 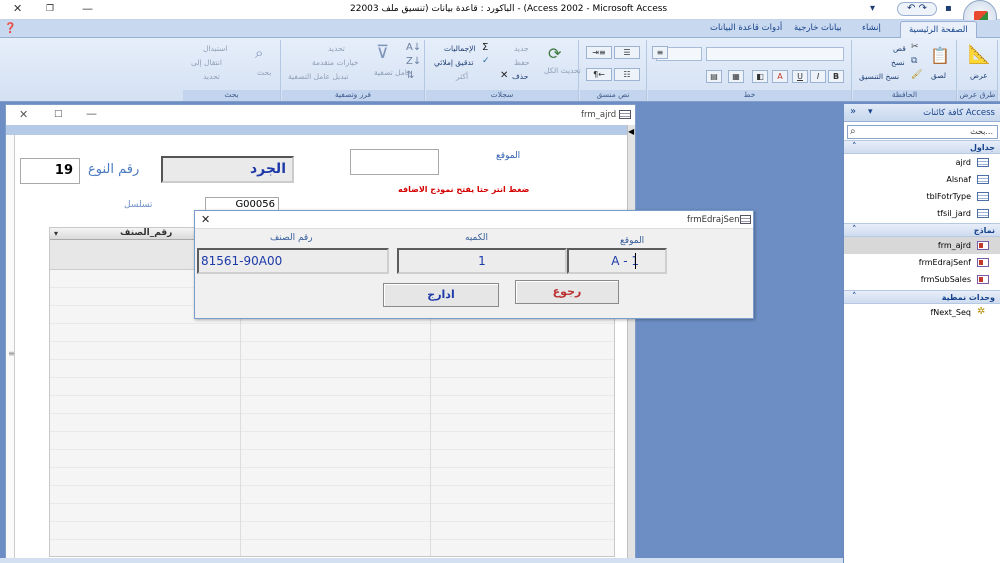 What do you see at coordinates (631, 343) in the screenshot?
I see `record-selector-bar: ◀` at bounding box center [631, 343].